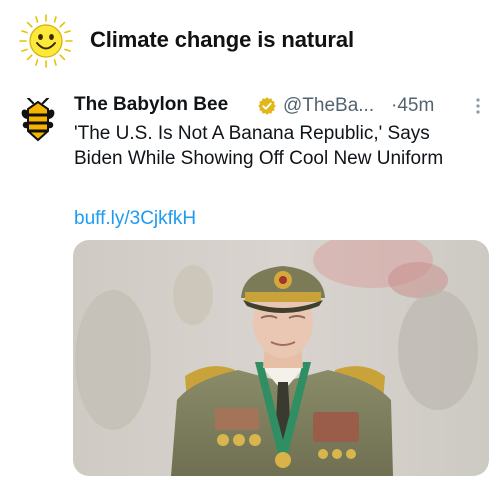 This screenshot has width=500, height=482. What do you see at coordinates (412, 106) in the screenshot?
I see `tweet-timestamp: ·45m` at bounding box center [412, 106].